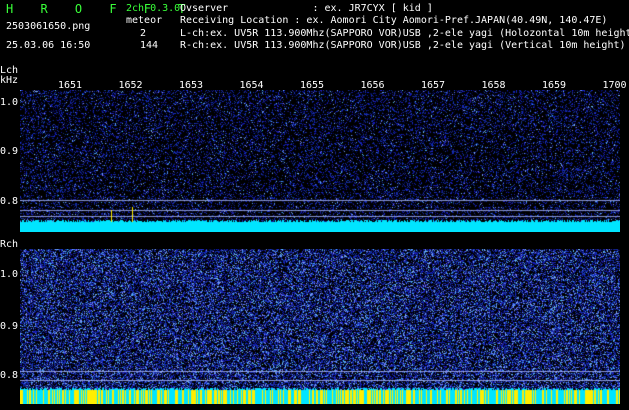 This screenshot has height=410, width=629. Describe the element at coordinates (48, 26) in the screenshot. I see `file-name: 2503061650.png` at that location.